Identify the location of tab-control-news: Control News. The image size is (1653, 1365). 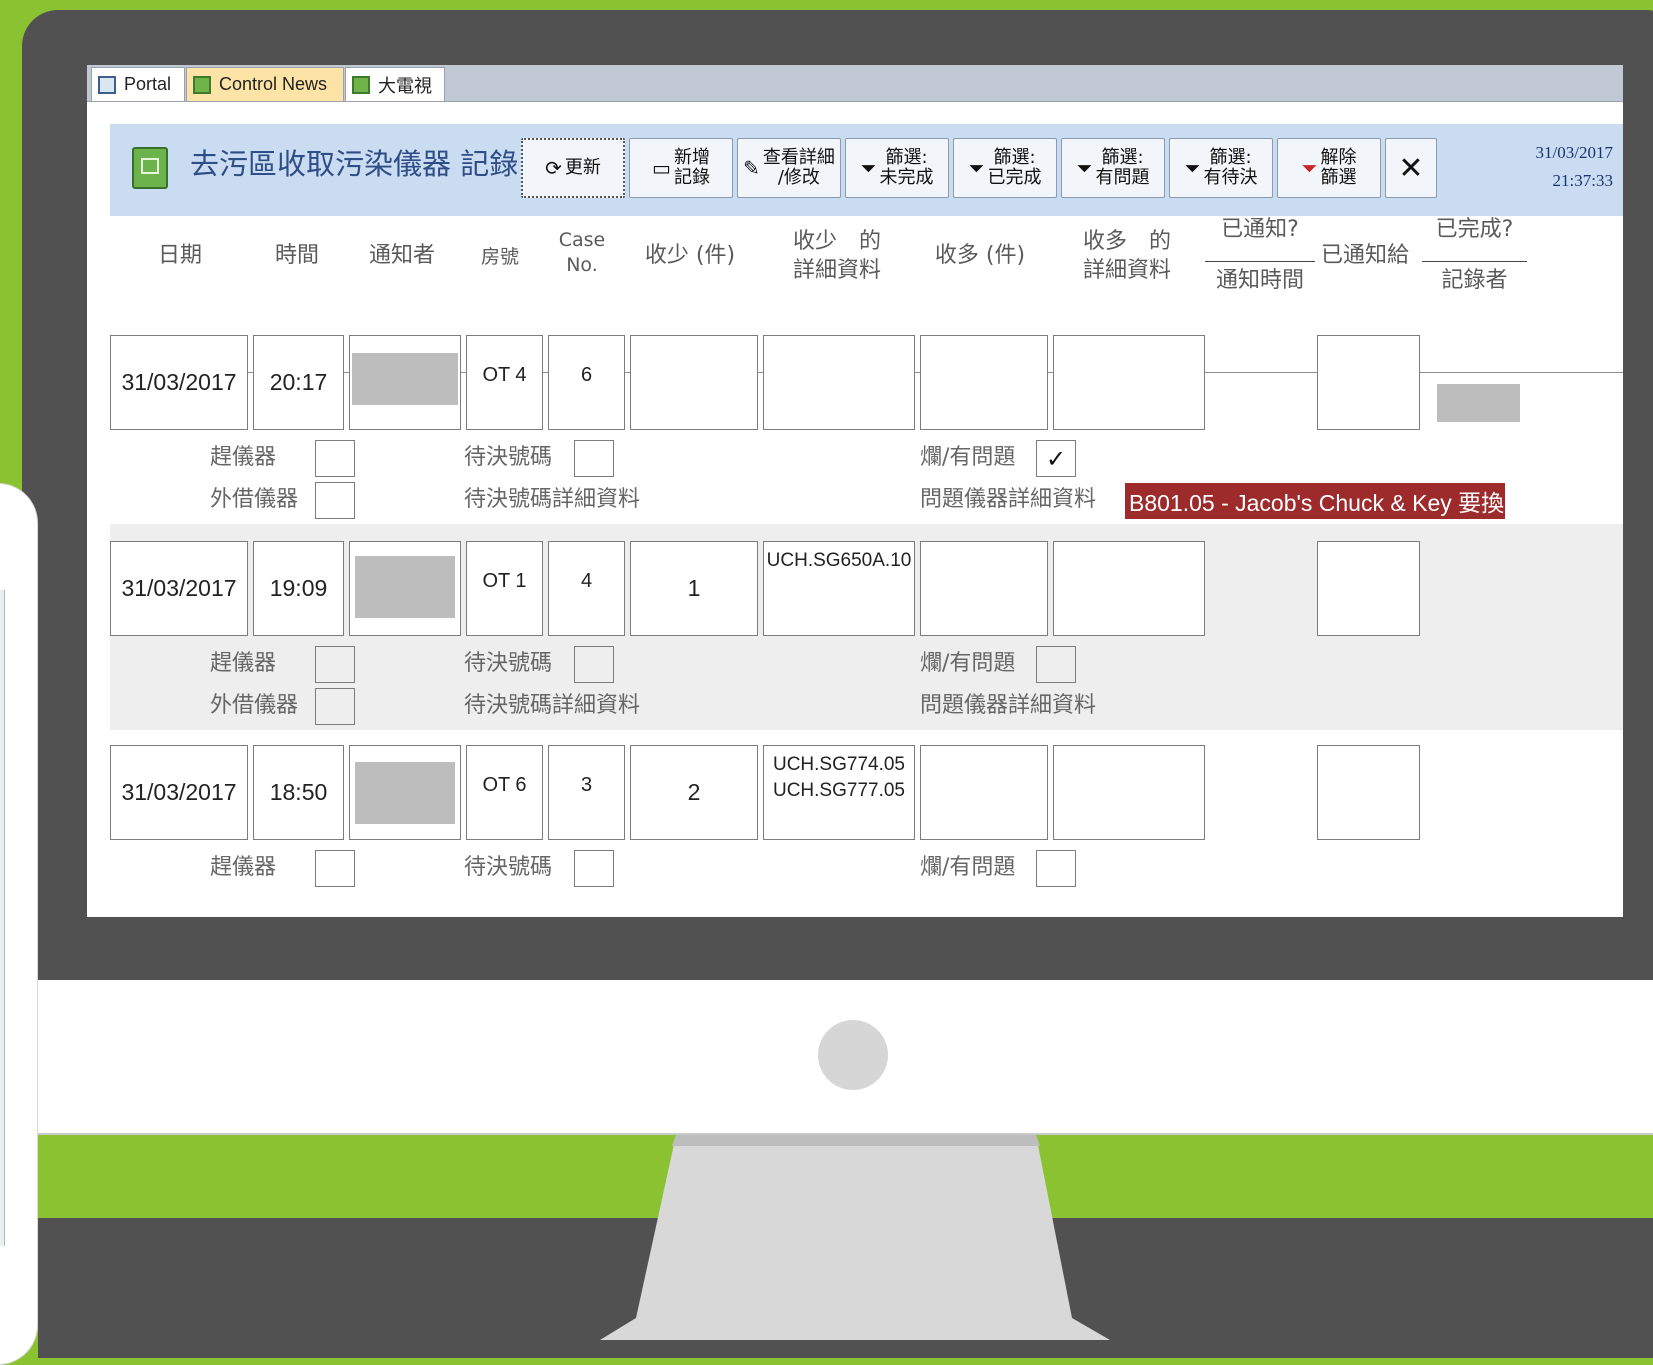
(265, 84).